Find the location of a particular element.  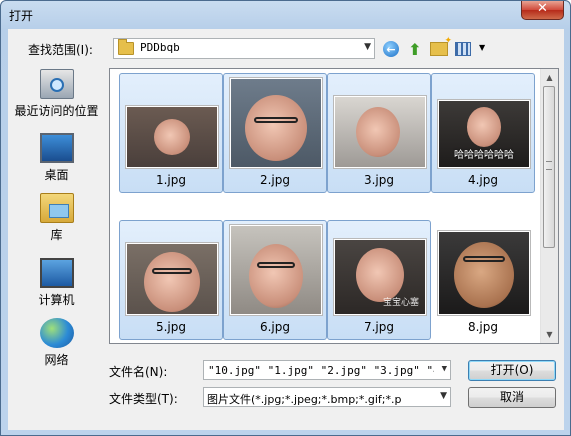

close-button: ✕ is located at coordinates (542, 10).